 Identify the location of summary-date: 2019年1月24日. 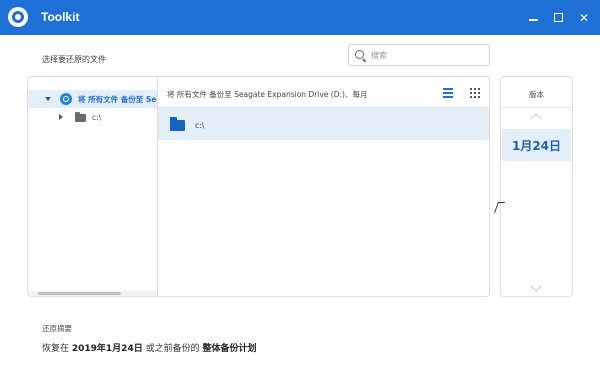
(107, 349).